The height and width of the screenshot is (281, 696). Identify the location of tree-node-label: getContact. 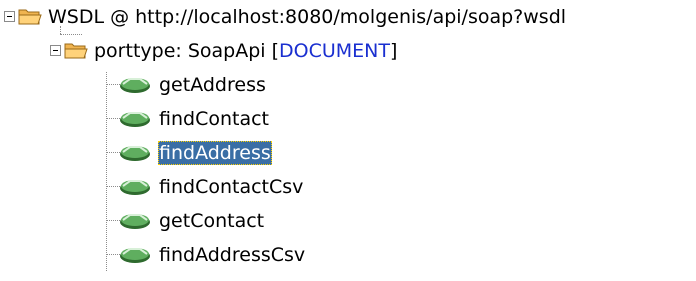
(212, 221).